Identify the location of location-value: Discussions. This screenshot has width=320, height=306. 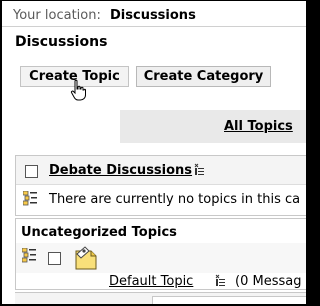
(153, 15).